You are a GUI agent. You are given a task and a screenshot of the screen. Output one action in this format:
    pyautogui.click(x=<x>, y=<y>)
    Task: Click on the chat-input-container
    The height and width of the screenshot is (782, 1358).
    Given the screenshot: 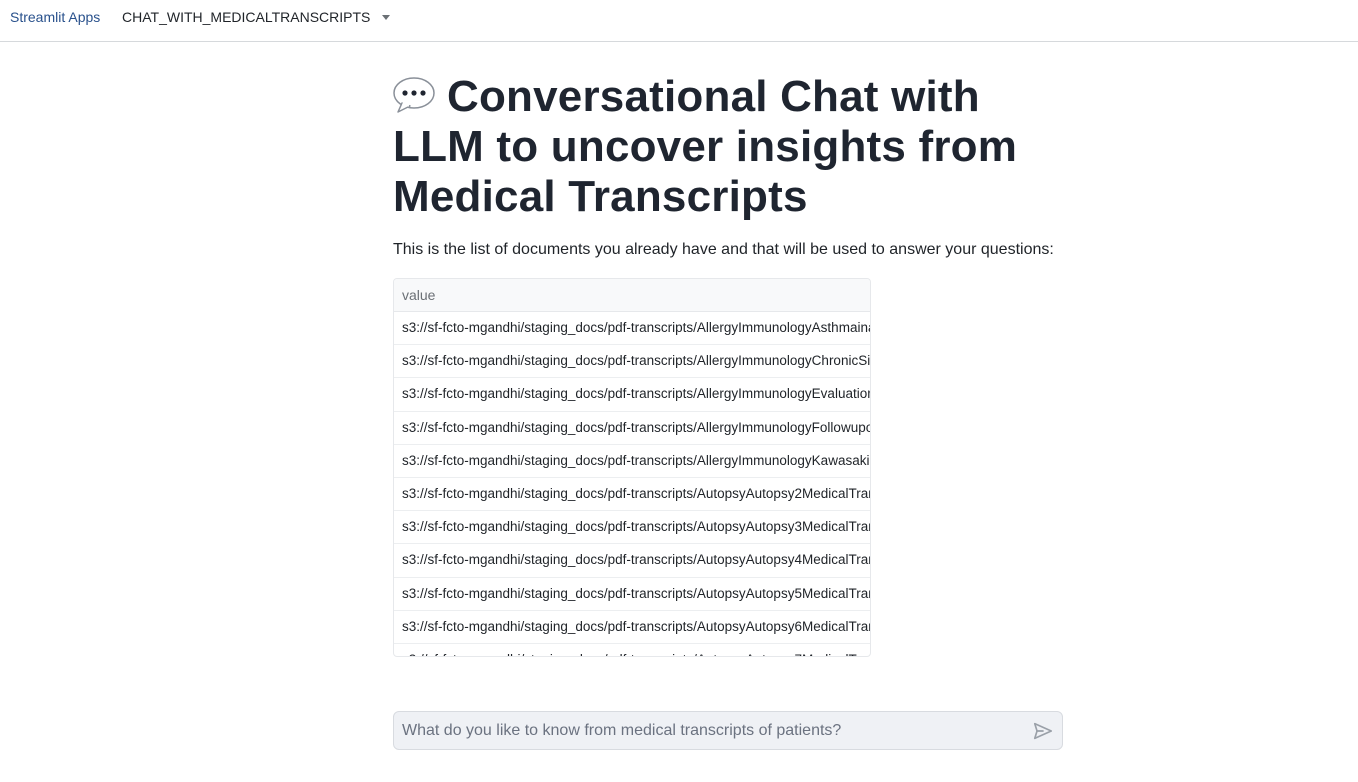 What is the action you would take?
    pyautogui.click(x=728, y=730)
    